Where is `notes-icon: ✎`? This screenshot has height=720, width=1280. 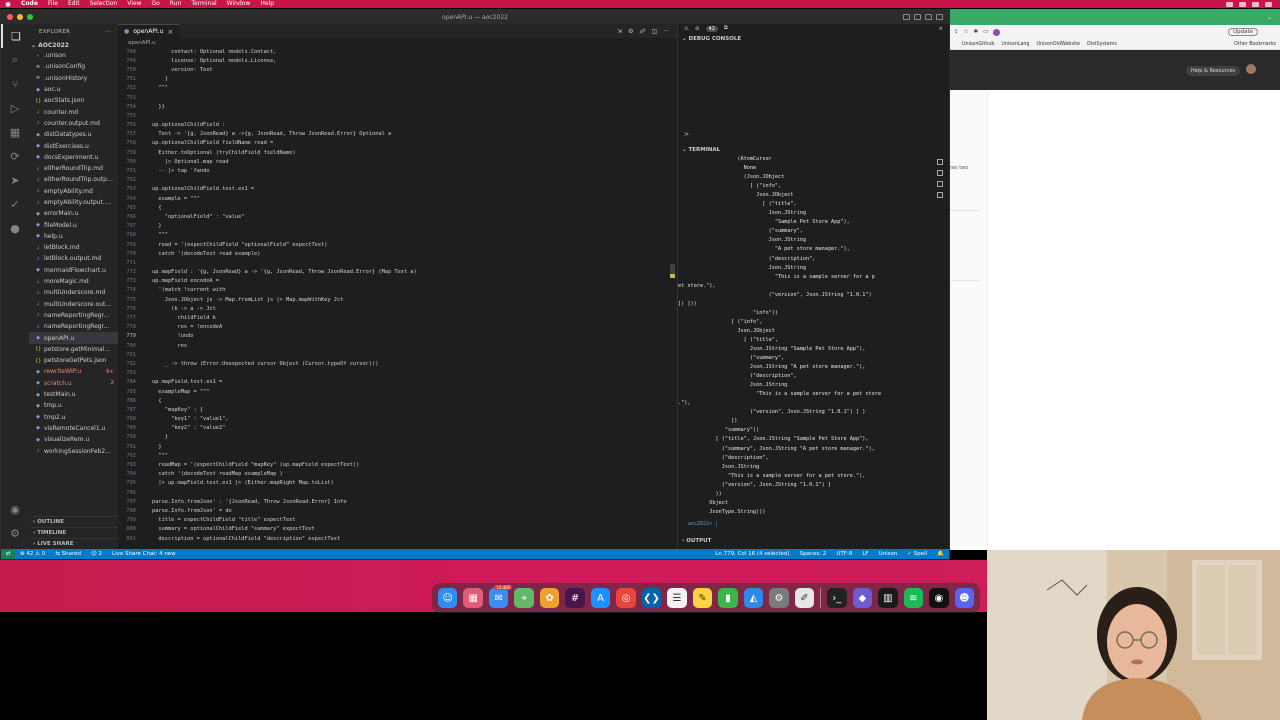
notes-icon: ✎ is located at coordinates (702, 598).